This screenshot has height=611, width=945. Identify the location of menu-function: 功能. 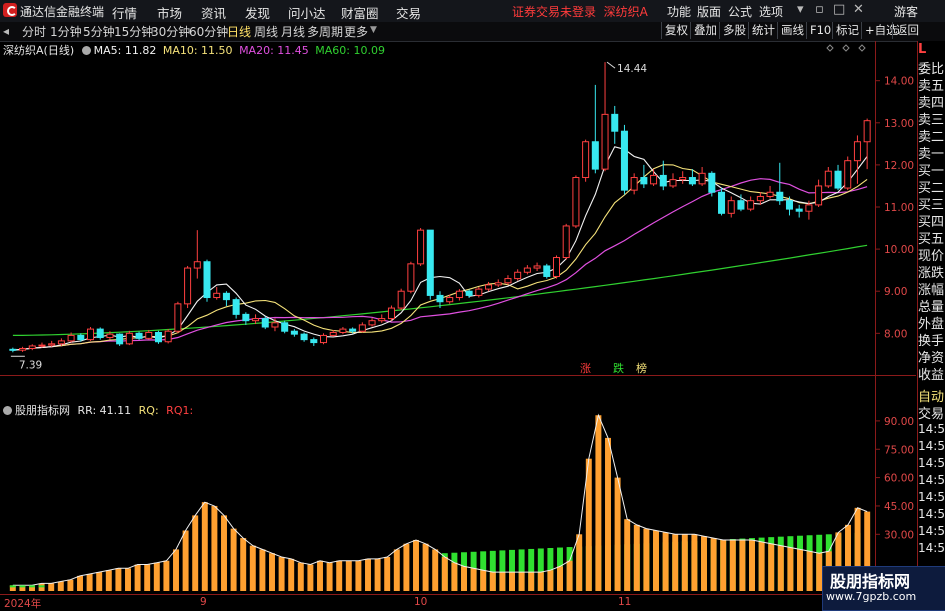
(679, 11).